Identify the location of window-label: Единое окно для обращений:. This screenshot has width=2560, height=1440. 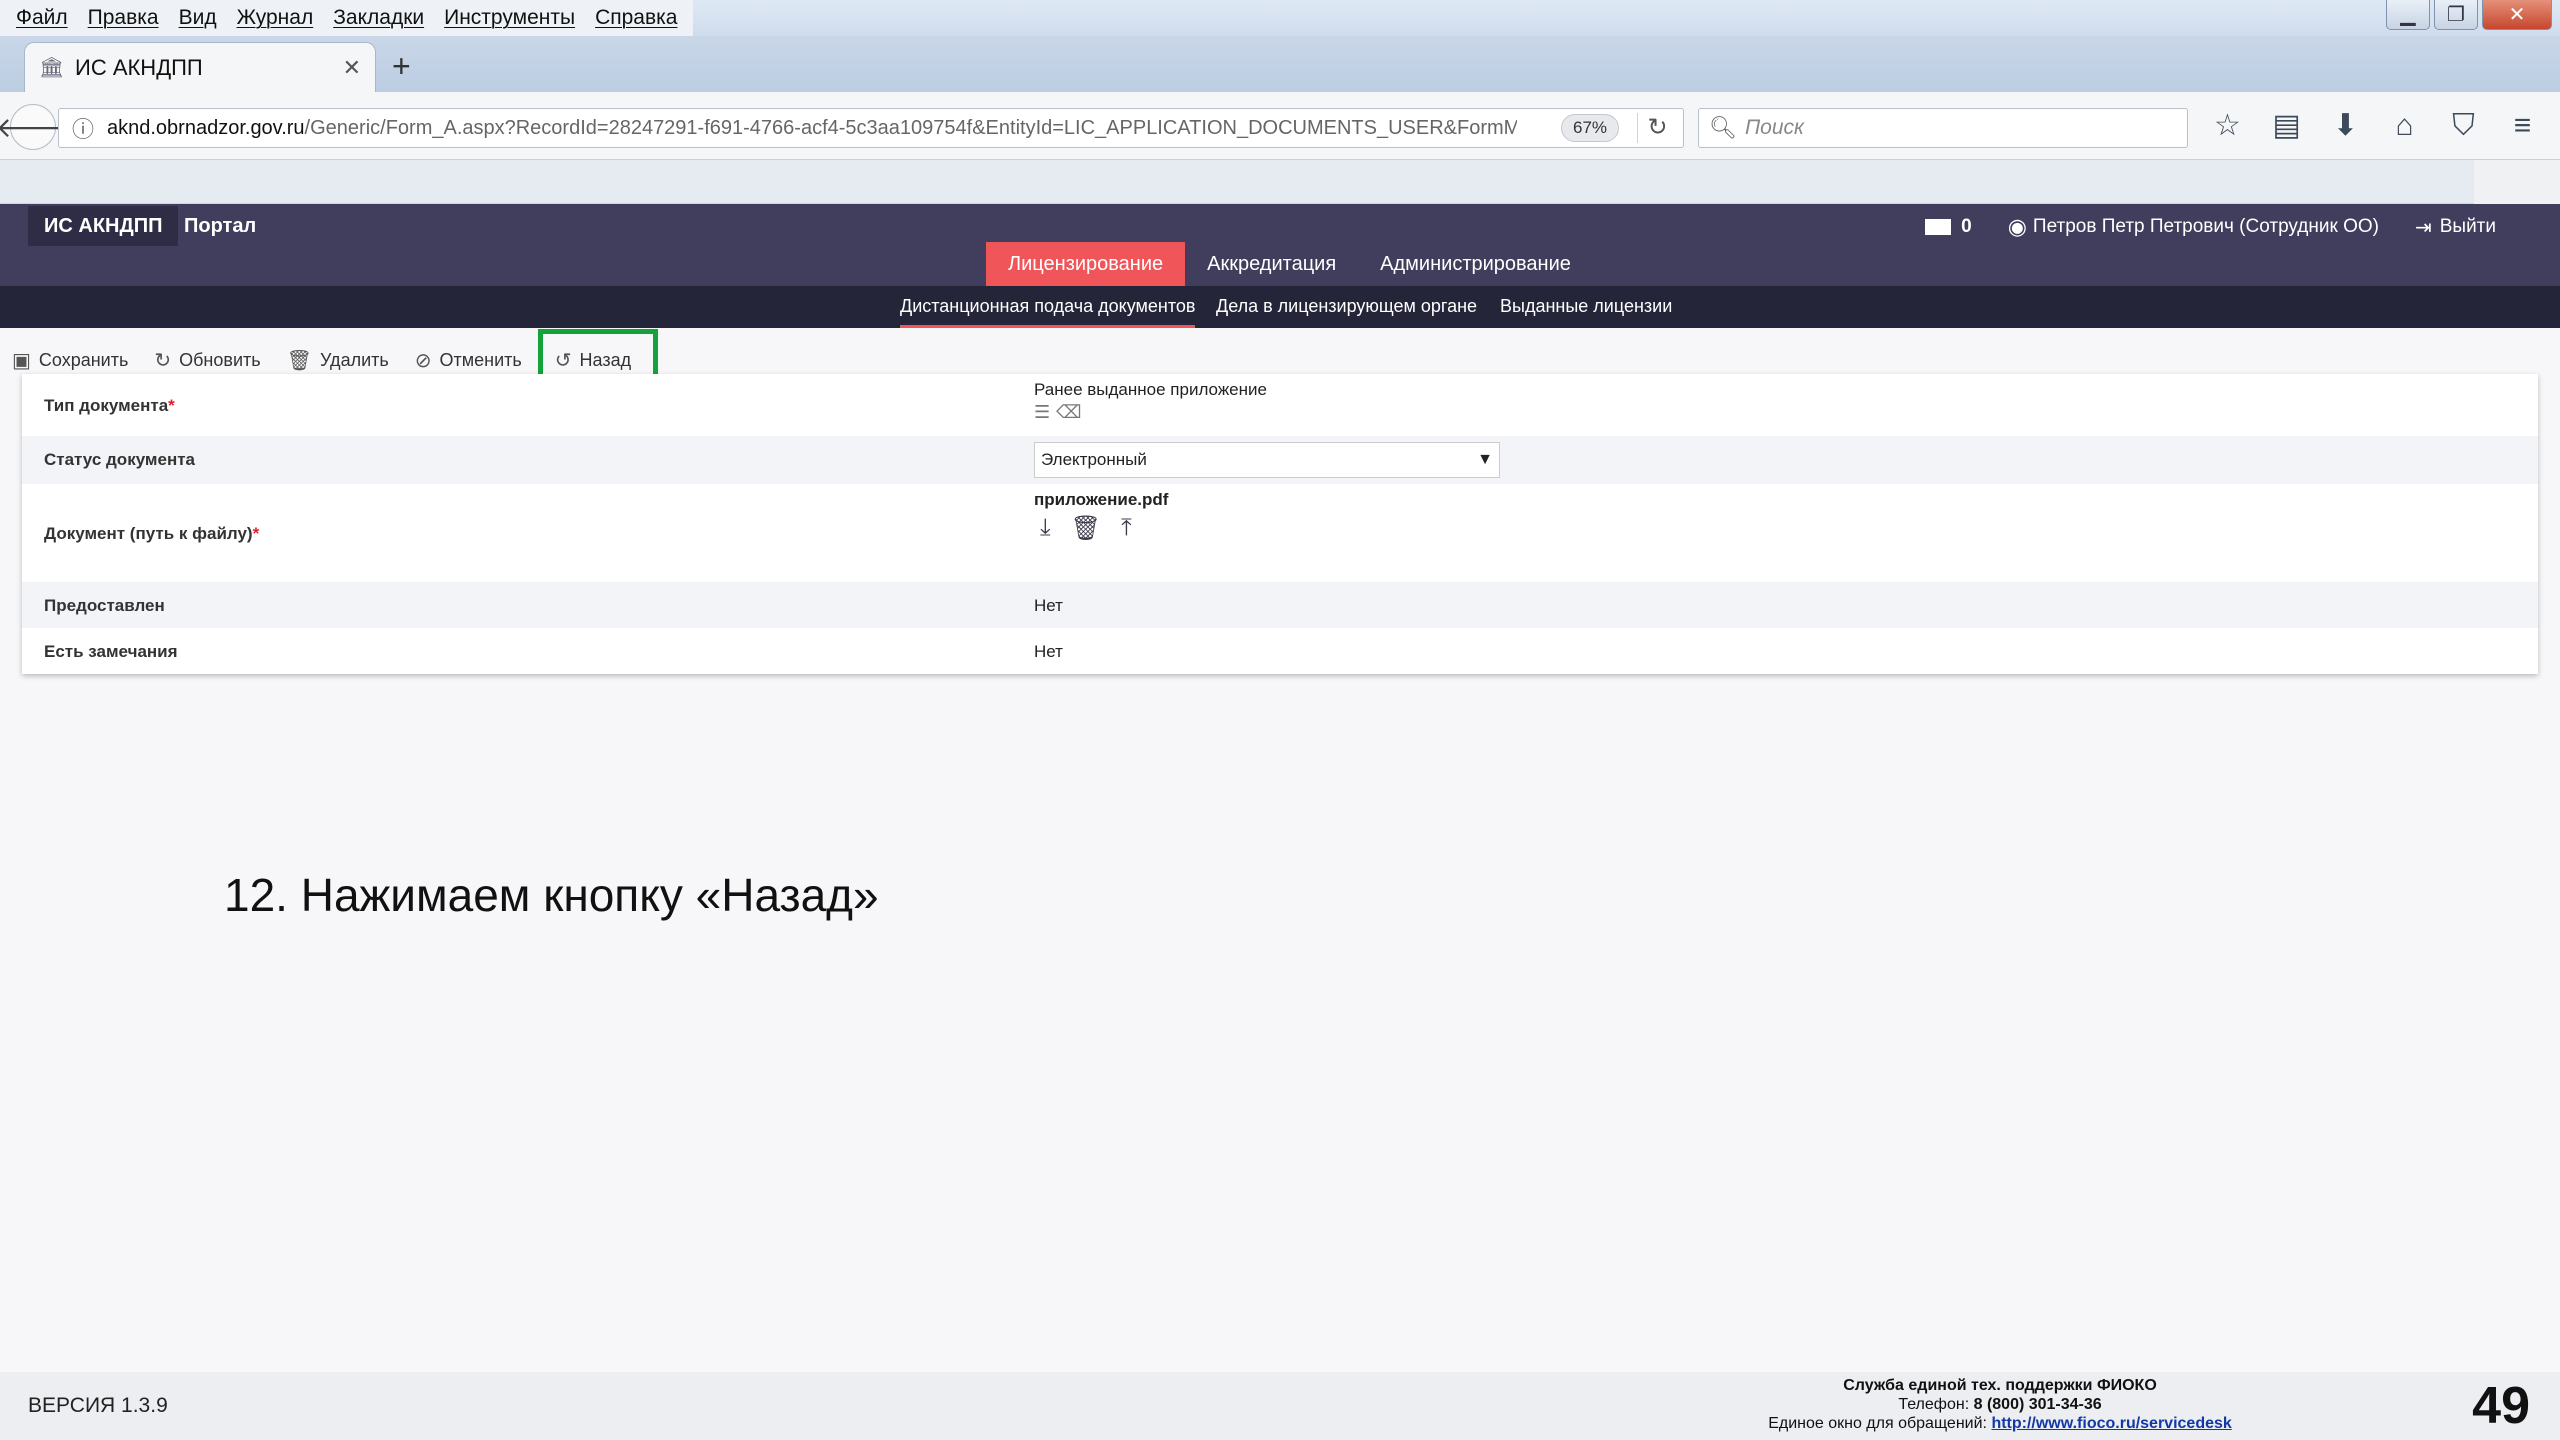
(1877, 1423).